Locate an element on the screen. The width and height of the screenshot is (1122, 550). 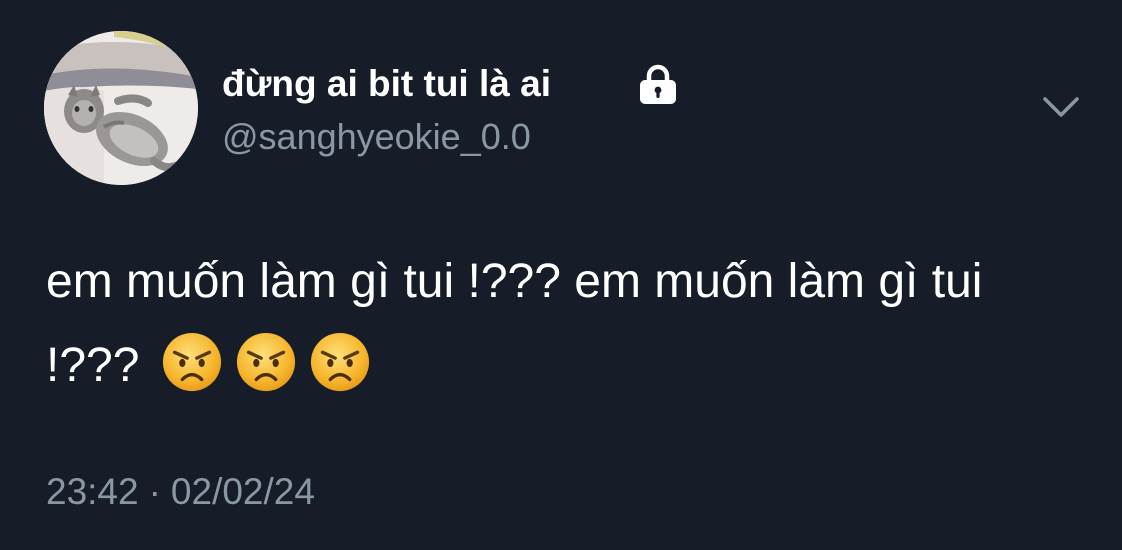
avatar is located at coordinates (121, 108).